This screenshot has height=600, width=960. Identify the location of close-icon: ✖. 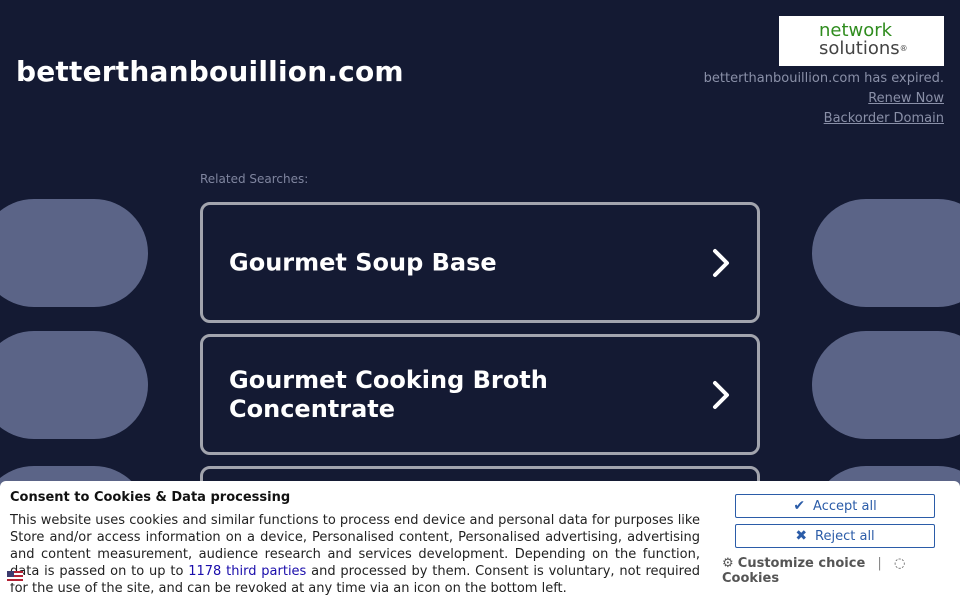
(801, 536).